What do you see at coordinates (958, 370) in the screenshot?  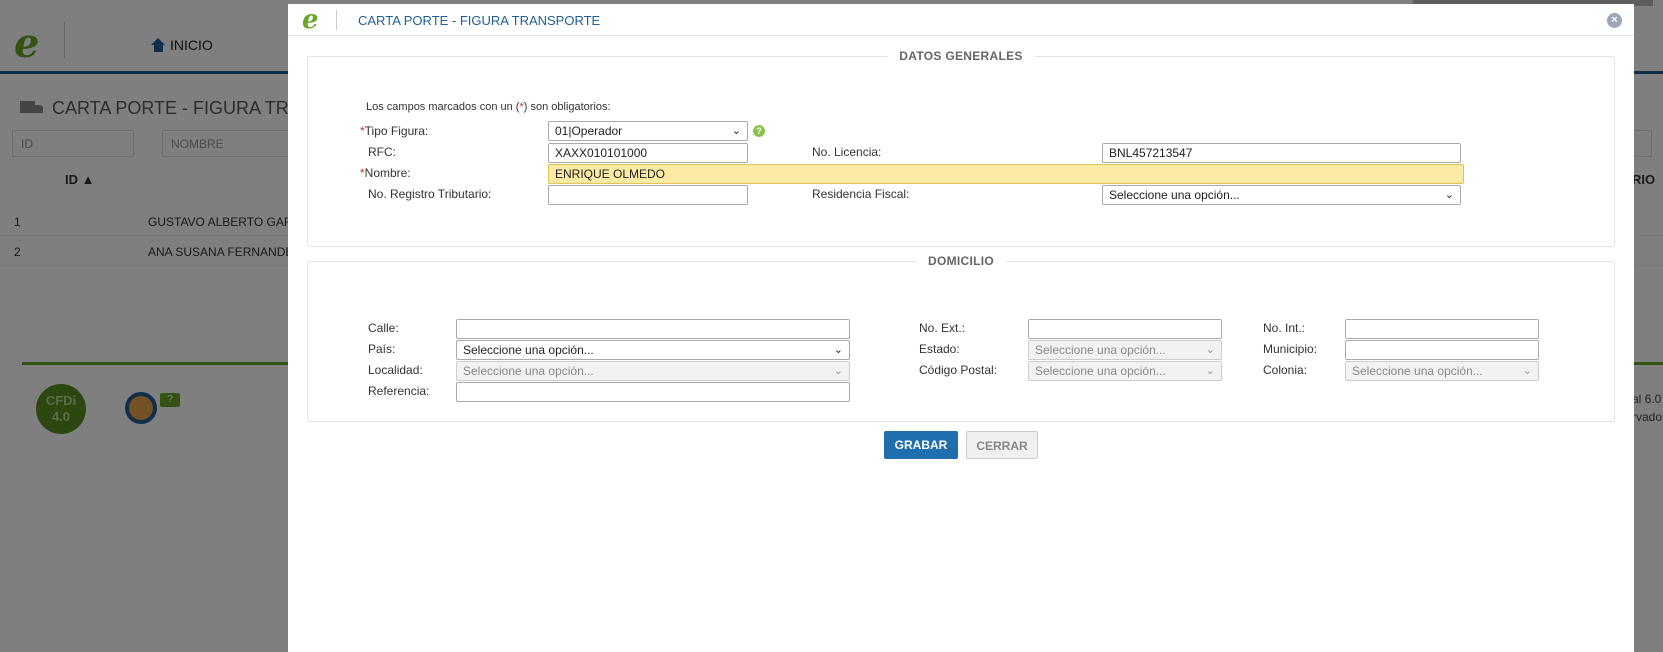 I see `codigo-postal-label: Código Postal:` at bounding box center [958, 370].